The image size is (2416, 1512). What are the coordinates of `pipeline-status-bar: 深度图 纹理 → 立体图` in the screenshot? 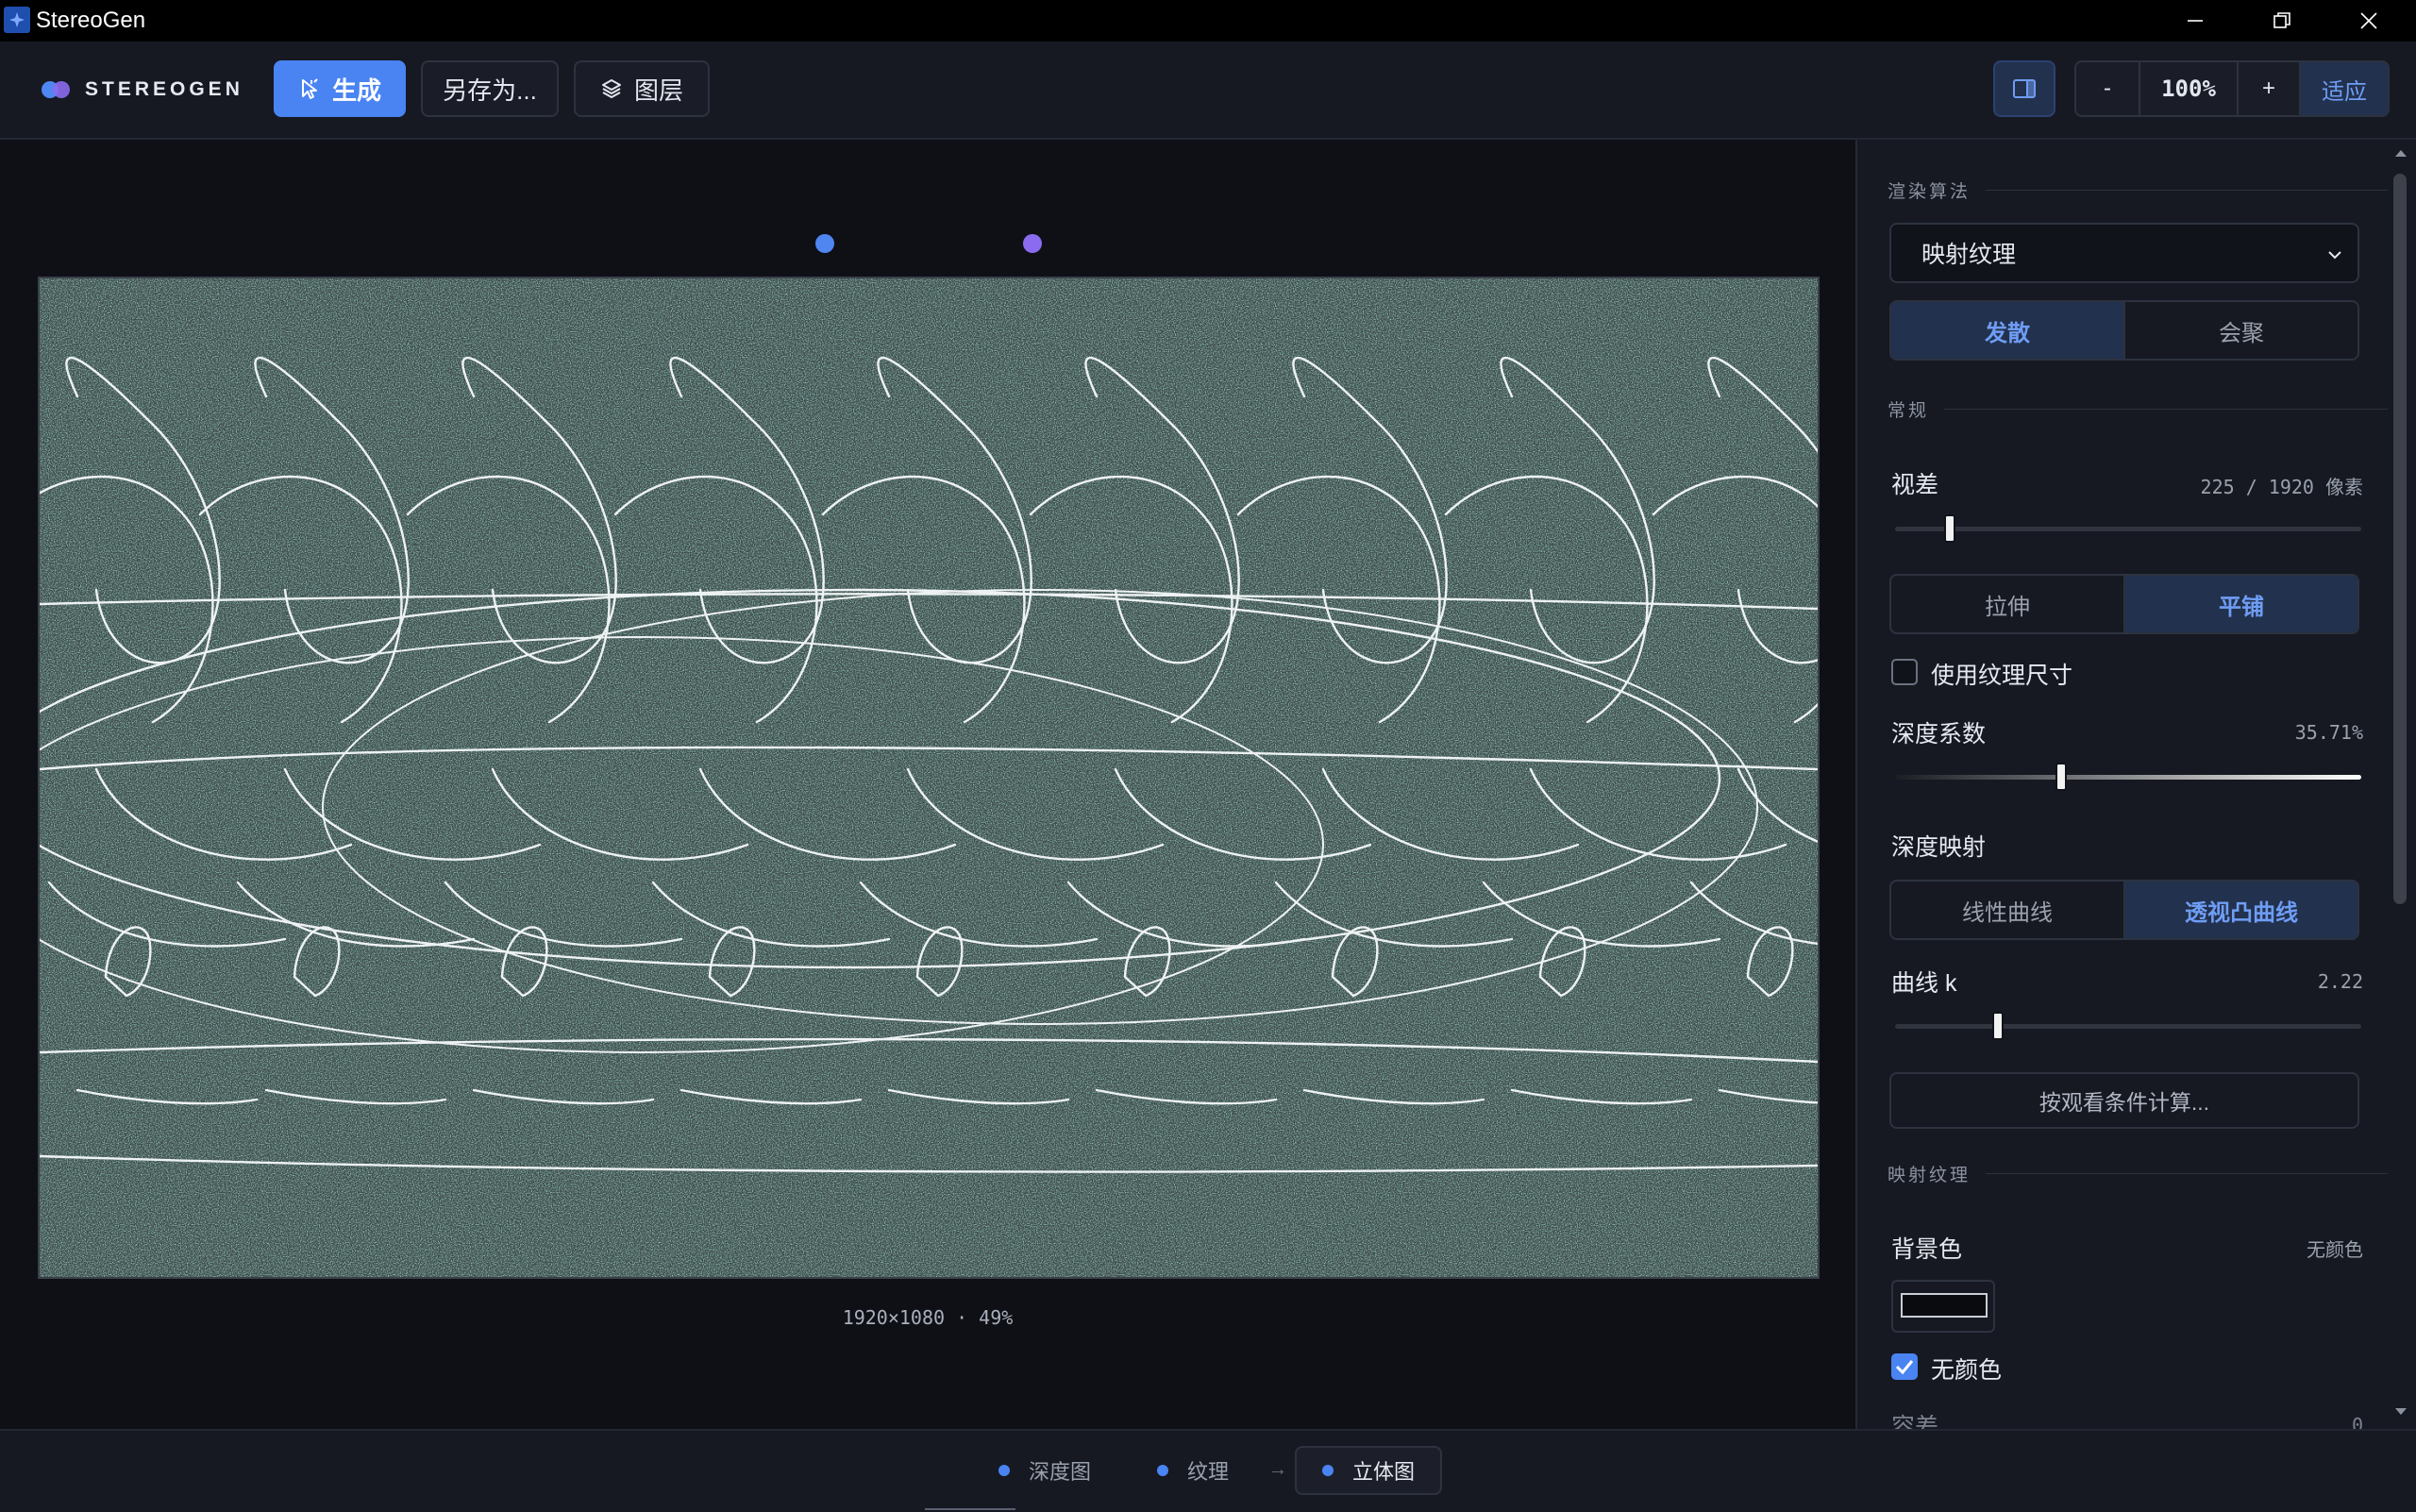 It's located at (1208, 1470).